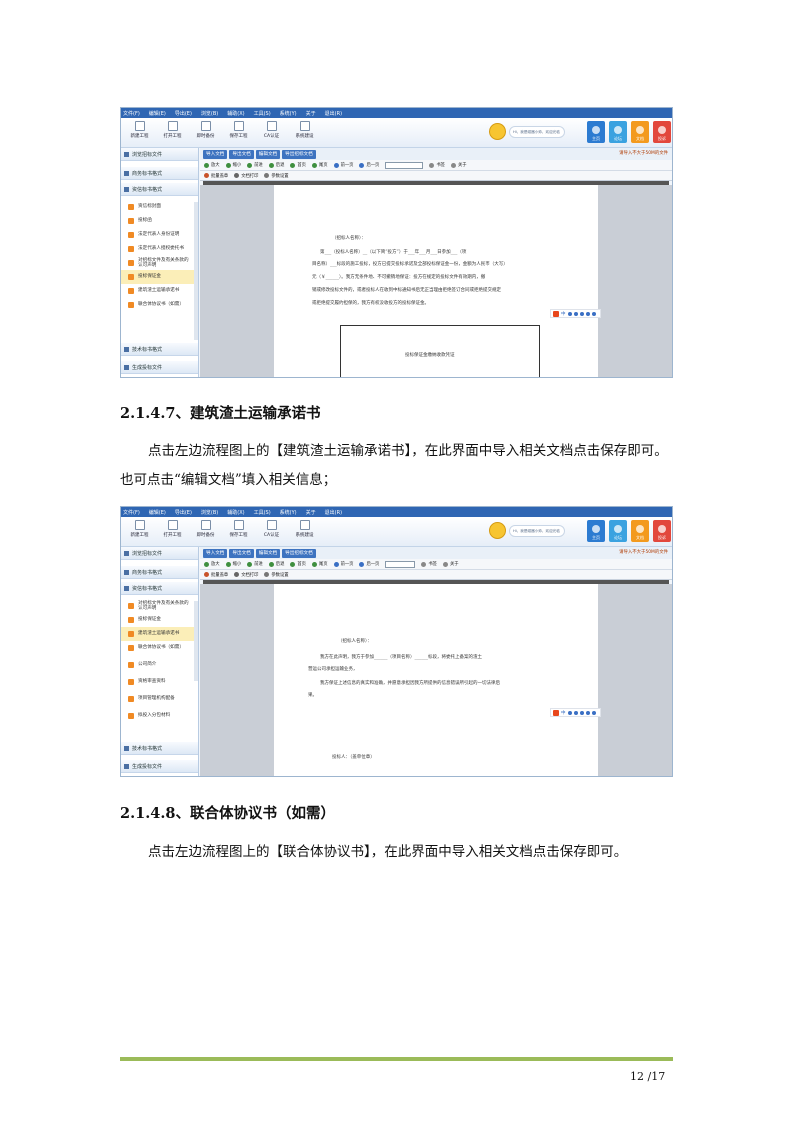  What do you see at coordinates (159, 221) in the screenshot?
I see `sidebar-item: 投标函` at bounding box center [159, 221].